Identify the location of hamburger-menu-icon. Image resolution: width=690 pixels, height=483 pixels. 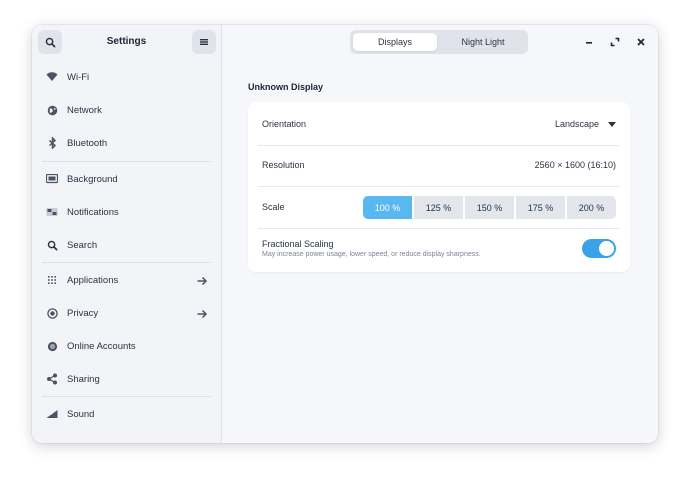
(204, 42).